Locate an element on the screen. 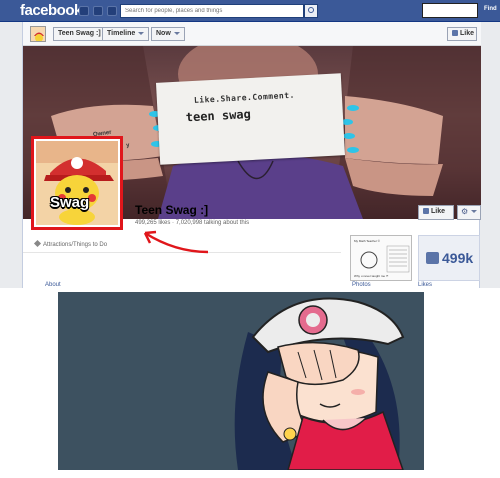 This screenshot has width=500, height=478. search-input is located at coordinates (212, 11).